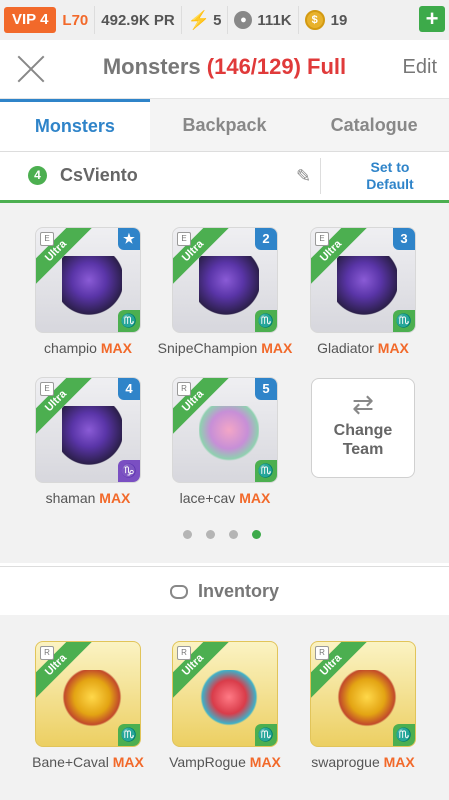 This screenshot has width=449, height=800. I want to click on monster-label: VampRogue MAX, so click(225, 762).